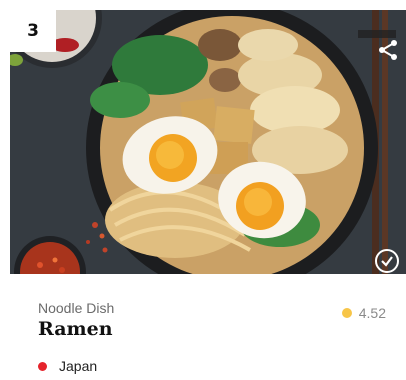  I want to click on dish-origin: Japan, so click(67, 366).